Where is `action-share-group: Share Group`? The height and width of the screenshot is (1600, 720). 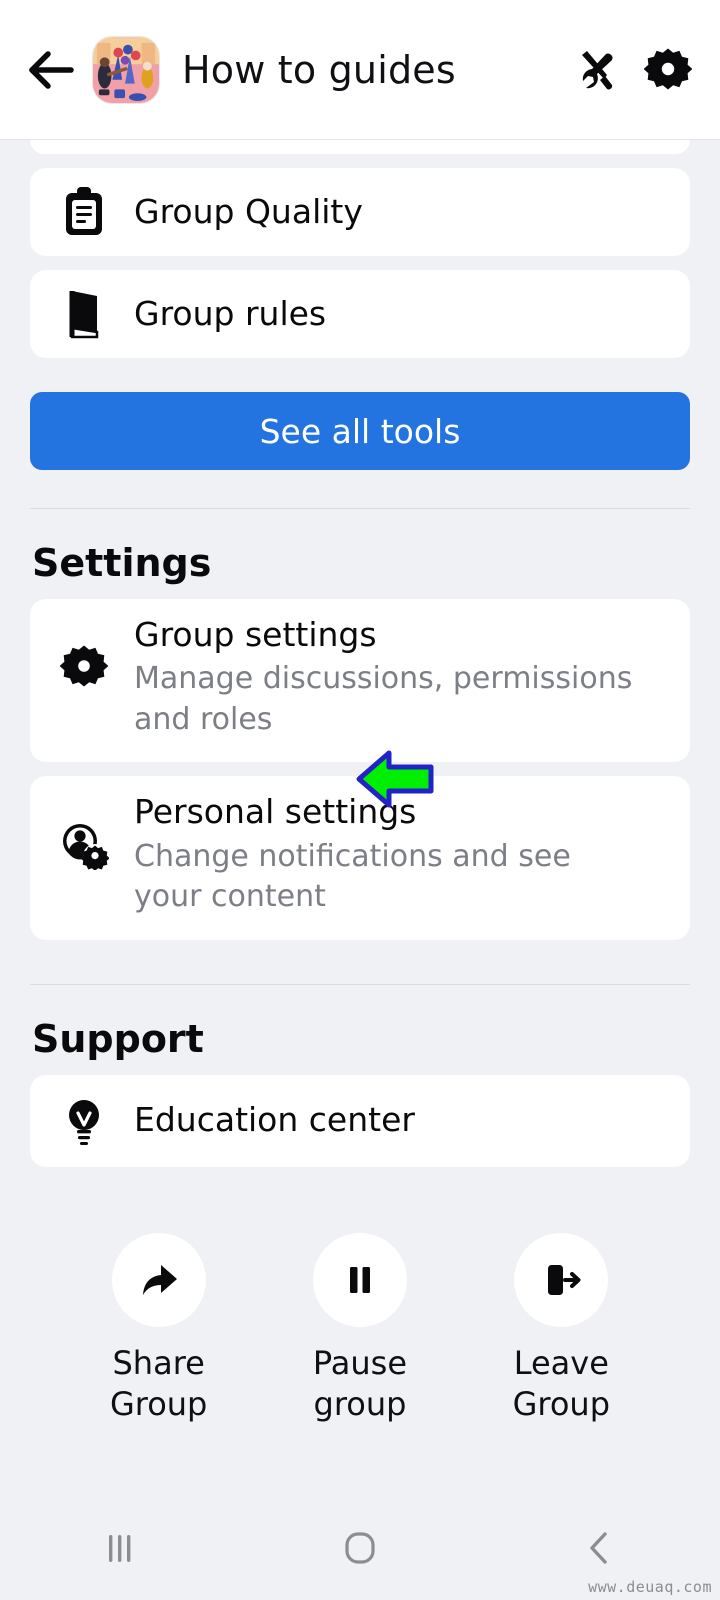
action-share-group: Share Group is located at coordinates (158, 1329).